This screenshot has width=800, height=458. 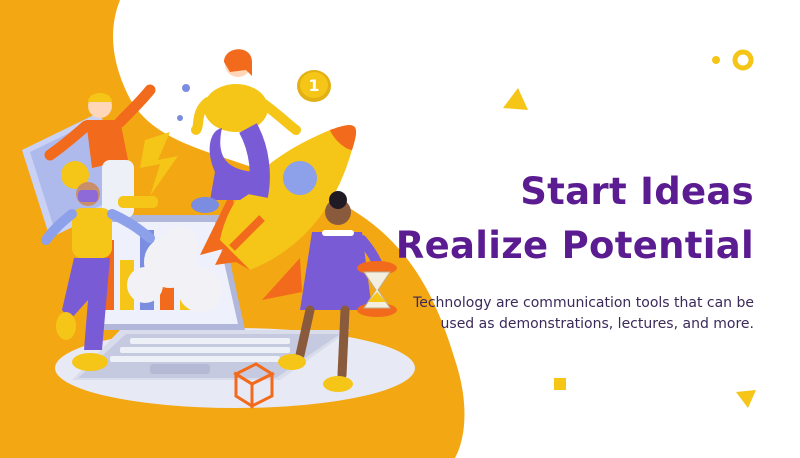 I want to click on coin-icon: 1, so click(x=314, y=86).